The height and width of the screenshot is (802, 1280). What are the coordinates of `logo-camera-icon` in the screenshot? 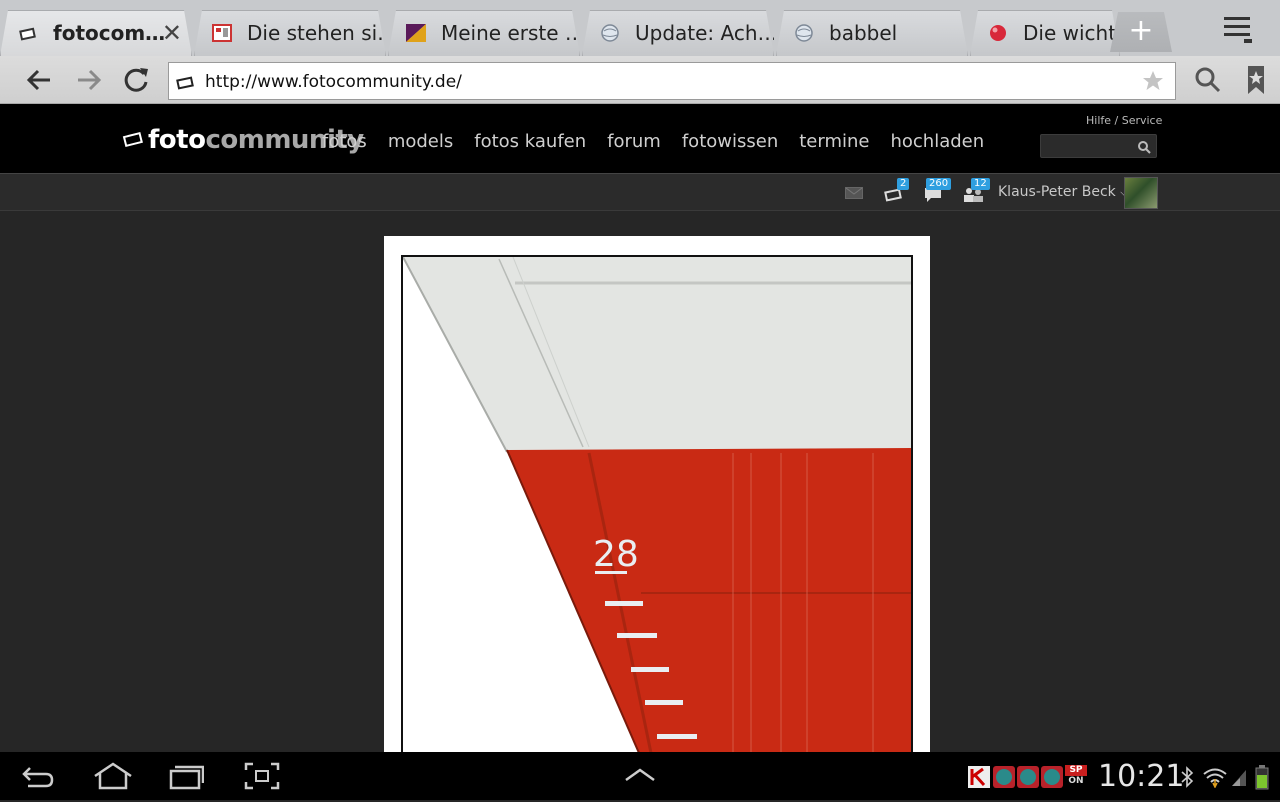 It's located at (132, 140).